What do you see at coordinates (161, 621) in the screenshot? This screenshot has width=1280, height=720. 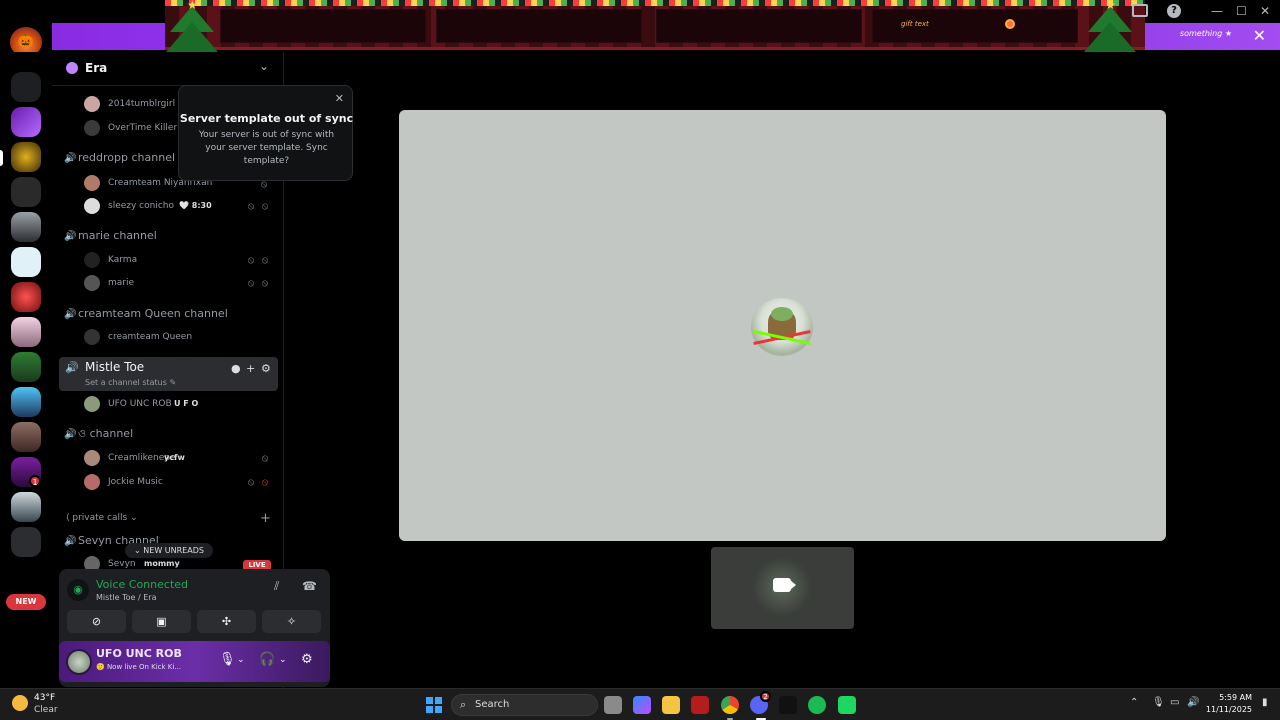 I see `screen-share-button: ▣` at bounding box center [161, 621].